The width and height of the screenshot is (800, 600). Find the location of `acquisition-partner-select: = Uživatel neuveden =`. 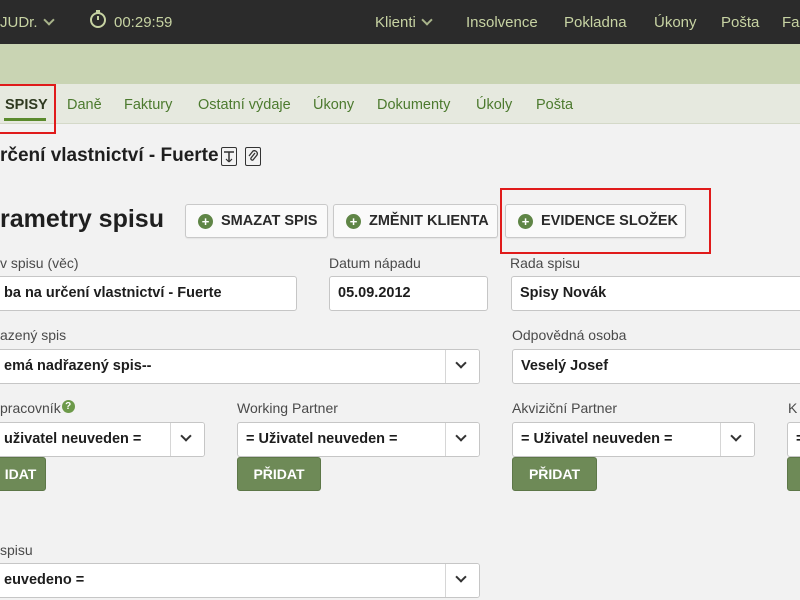

acquisition-partner-select: = Uživatel neuveden = is located at coordinates (633, 439).